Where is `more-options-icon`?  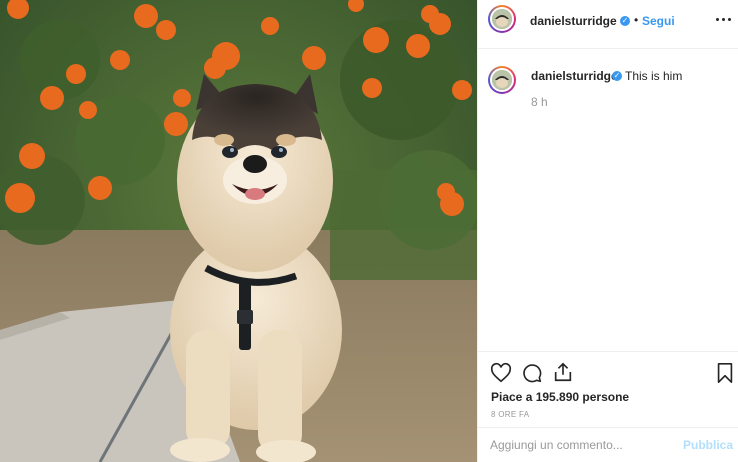
more-options-icon is located at coordinates (724, 19).